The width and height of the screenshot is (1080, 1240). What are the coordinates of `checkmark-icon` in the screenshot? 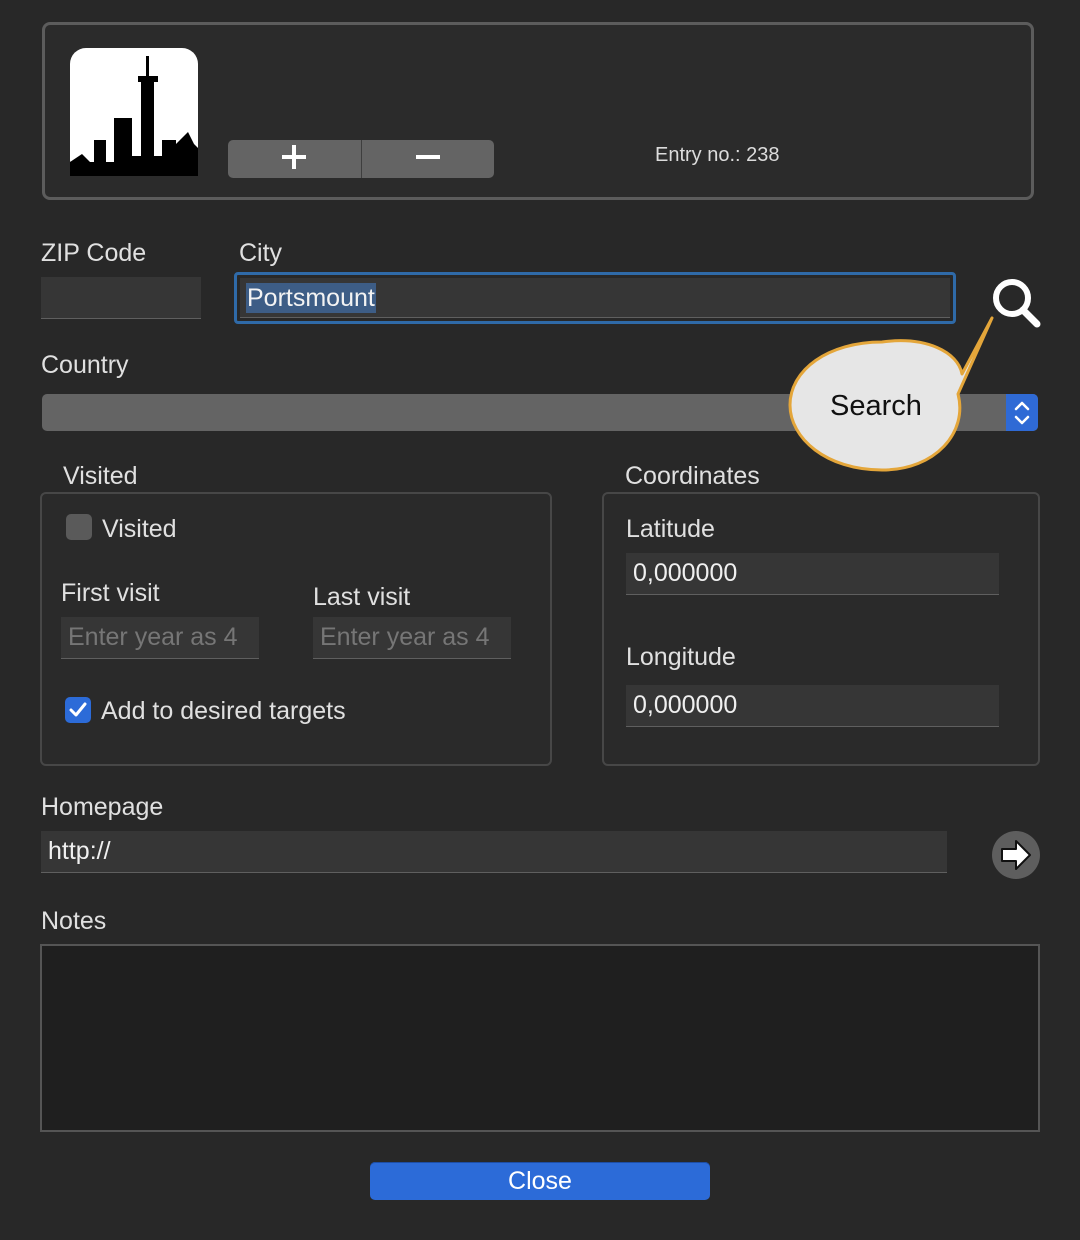 It's located at (78, 709).